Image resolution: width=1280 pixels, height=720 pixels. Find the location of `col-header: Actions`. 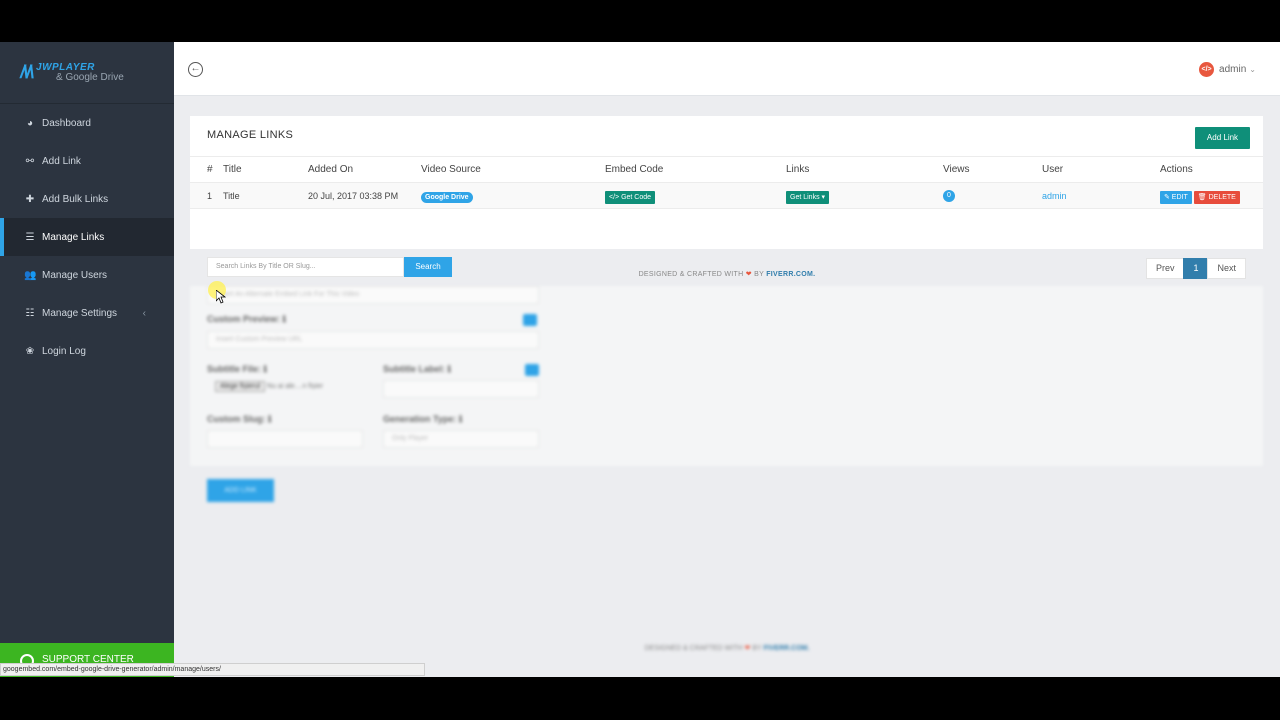

col-header: Actions is located at coordinates (1176, 169).